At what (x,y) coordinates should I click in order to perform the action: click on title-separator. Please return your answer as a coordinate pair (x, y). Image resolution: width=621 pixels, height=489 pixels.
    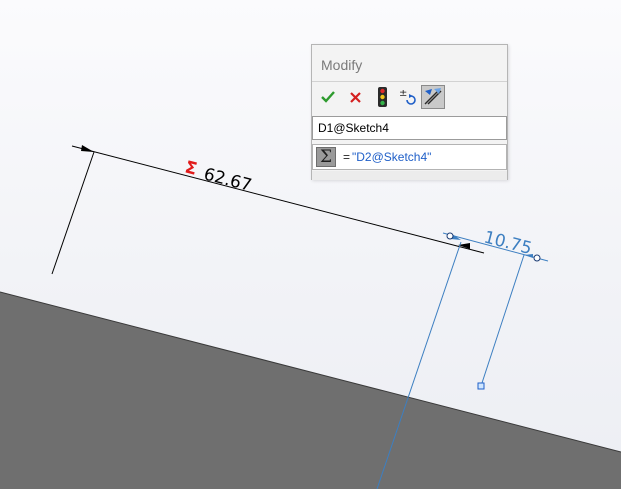
    Looking at the image, I should click on (409, 81).